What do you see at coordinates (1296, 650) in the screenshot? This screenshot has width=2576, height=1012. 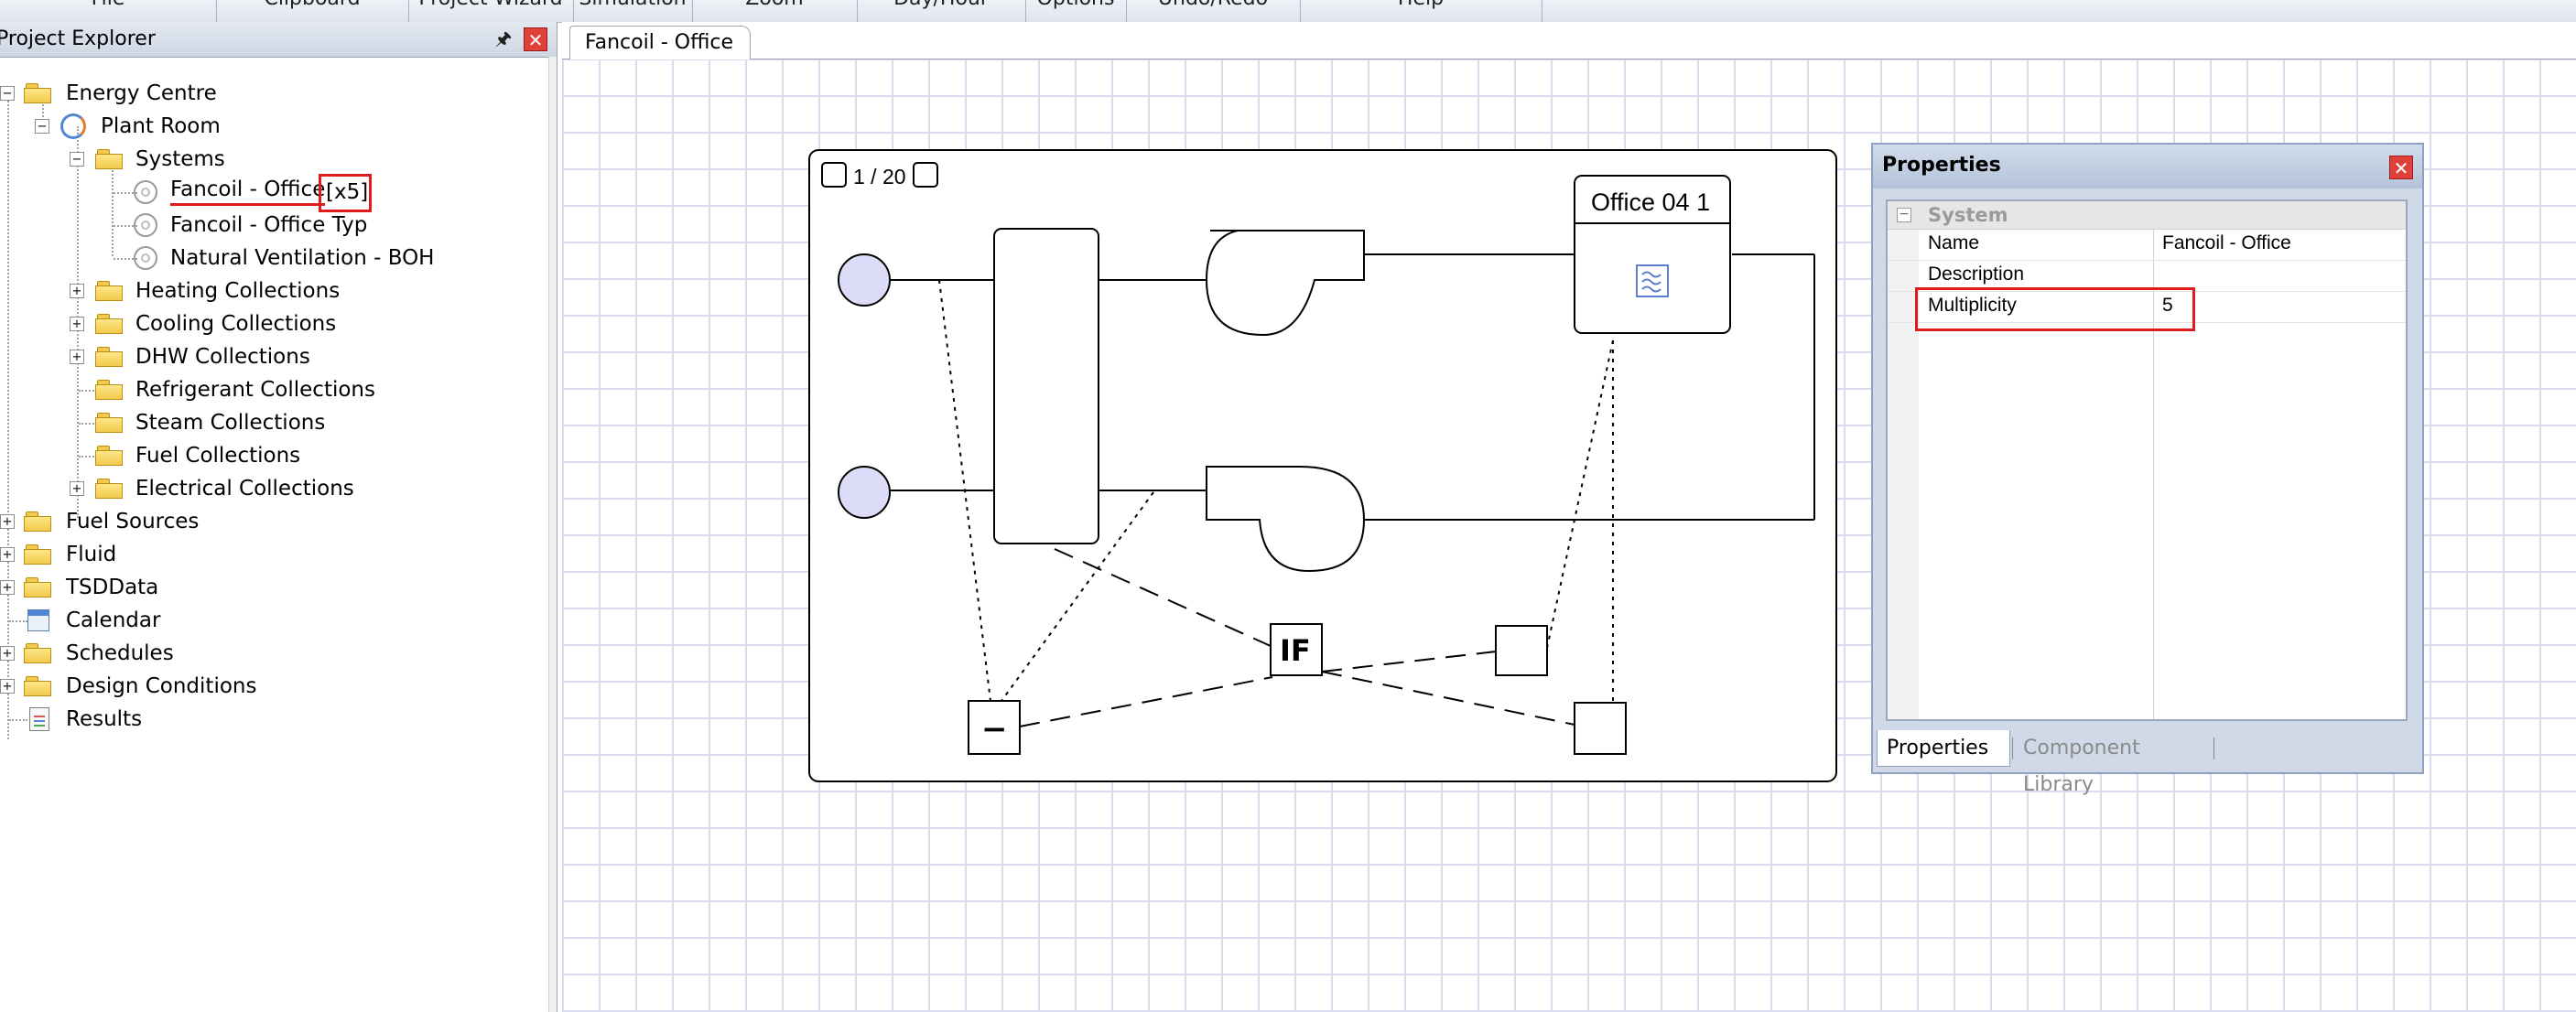 I see `controller-label: IF` at bounding box center [1296, 650].